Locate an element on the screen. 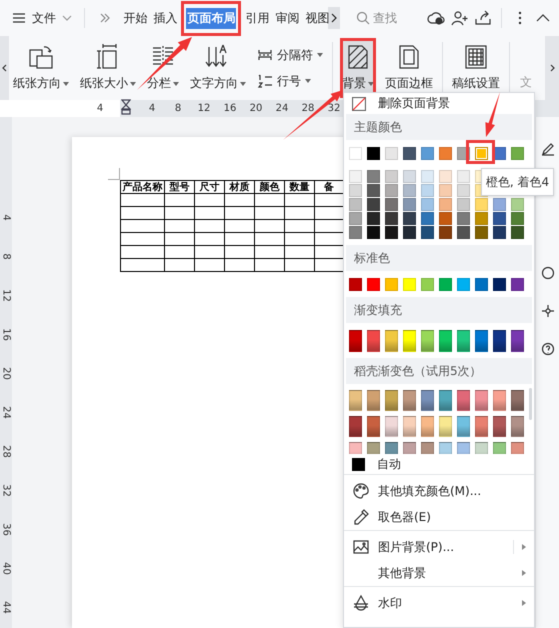  section-header: 标准色 is located at coordinates (439, 258).